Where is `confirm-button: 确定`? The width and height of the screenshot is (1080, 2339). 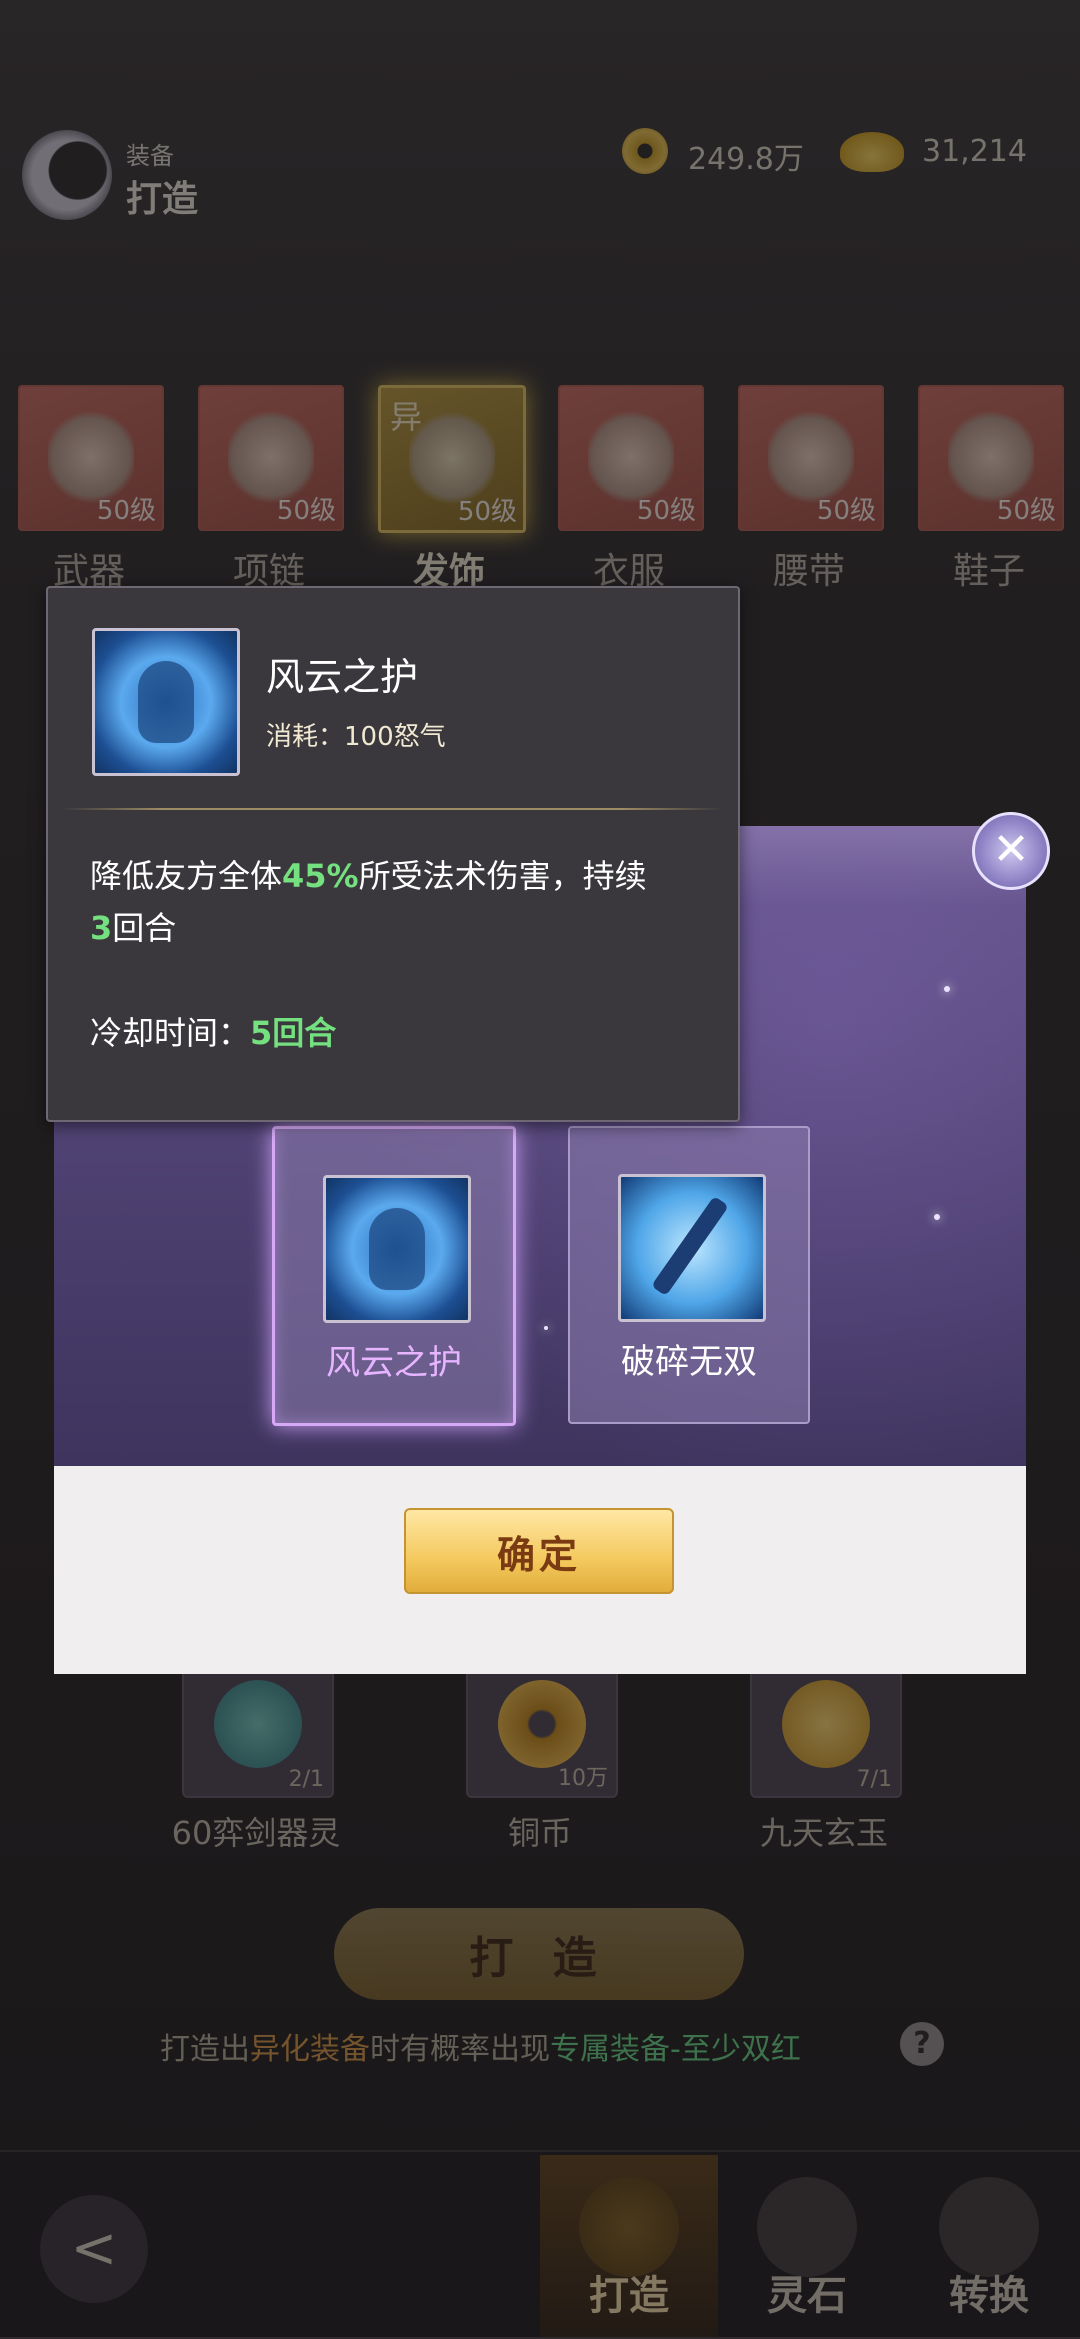
confirm-button: 确定 is located at coordinates (539, 1551).